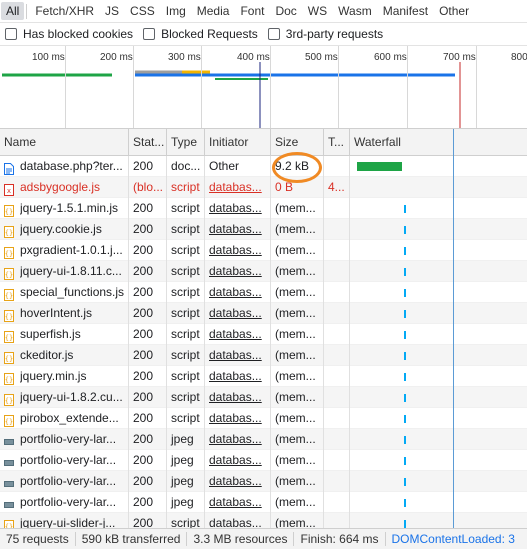 The image size is (527, 549). Describe the element at coordinates (46, 355) in the screenshot. I see `request-name: ckeditor.js` at that location.